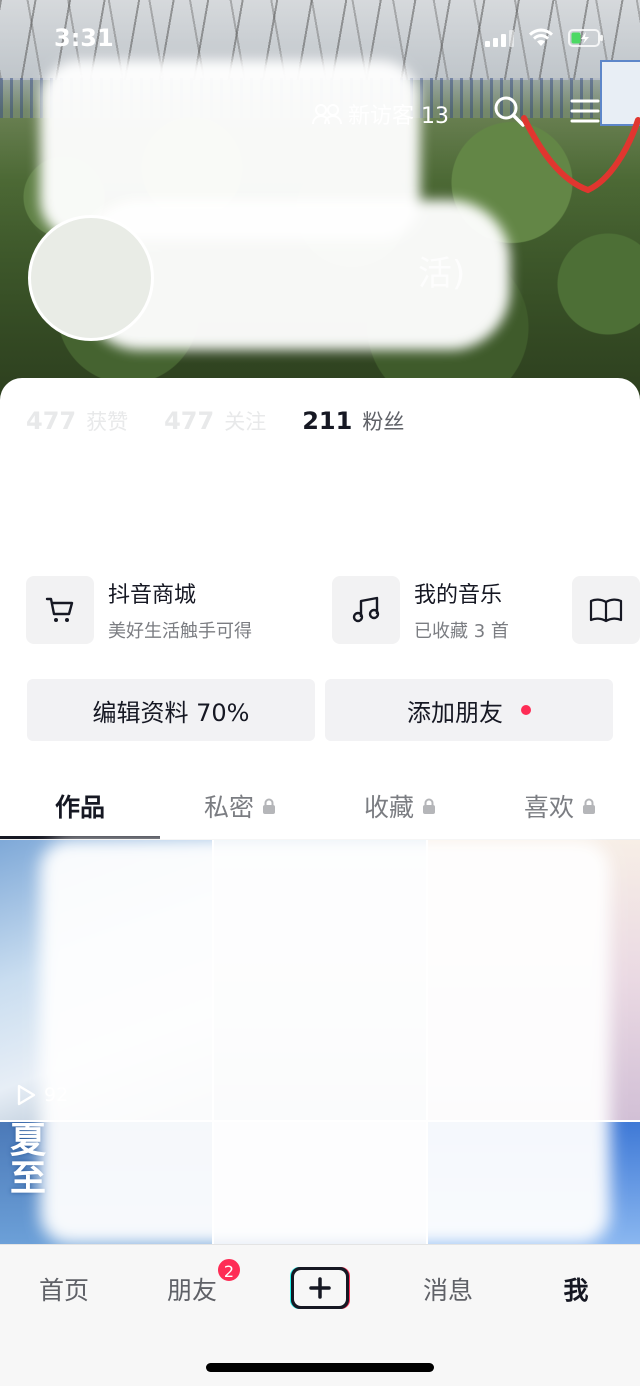 The width and height of the screenshot is (640, 1386). What do you see at coordinates (526, 710) in the screenshot?
I see `new-indicator-dot` at bounding box center [526, 710].